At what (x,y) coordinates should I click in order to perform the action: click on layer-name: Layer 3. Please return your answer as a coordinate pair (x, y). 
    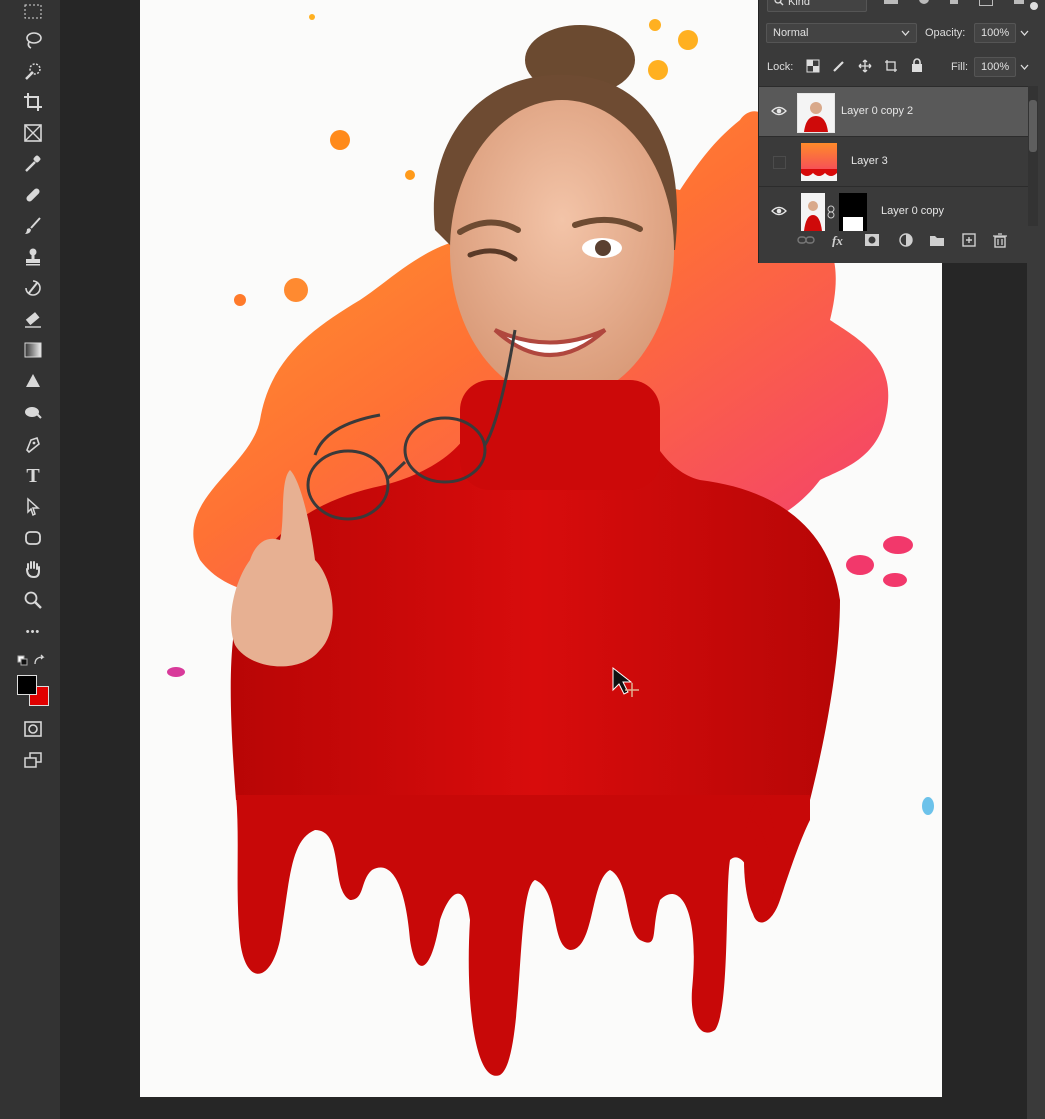
    Looking at the image, I should click on (869, 161).